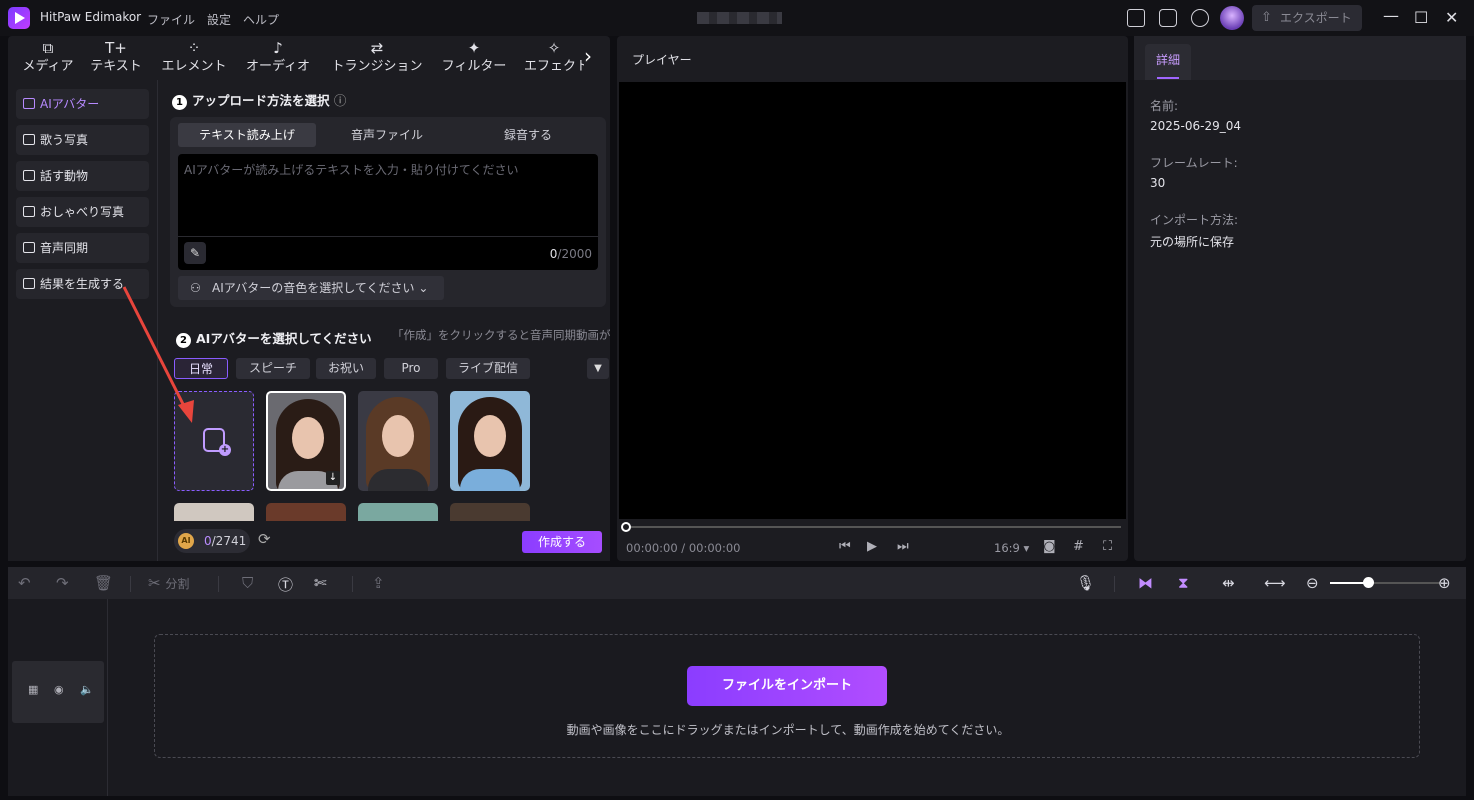 This screenshot has height=800, width=1474. What do you see at coordinates (1168, 18) in the screenshot?
I see `feedback-icon` at bounding box center [1168, 18].